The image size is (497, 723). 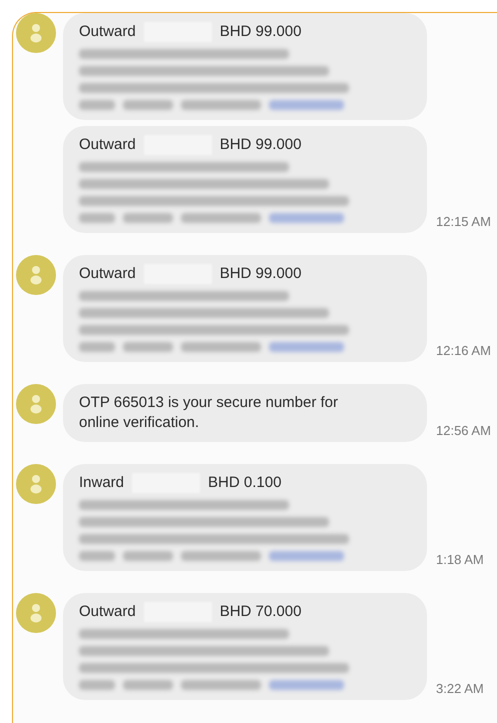 What do you see at coordinates (209, 413) in the screenshot?
I see `message-text: OTP 665013 is your secure number for online verification.` at bounding box center [209, 413].